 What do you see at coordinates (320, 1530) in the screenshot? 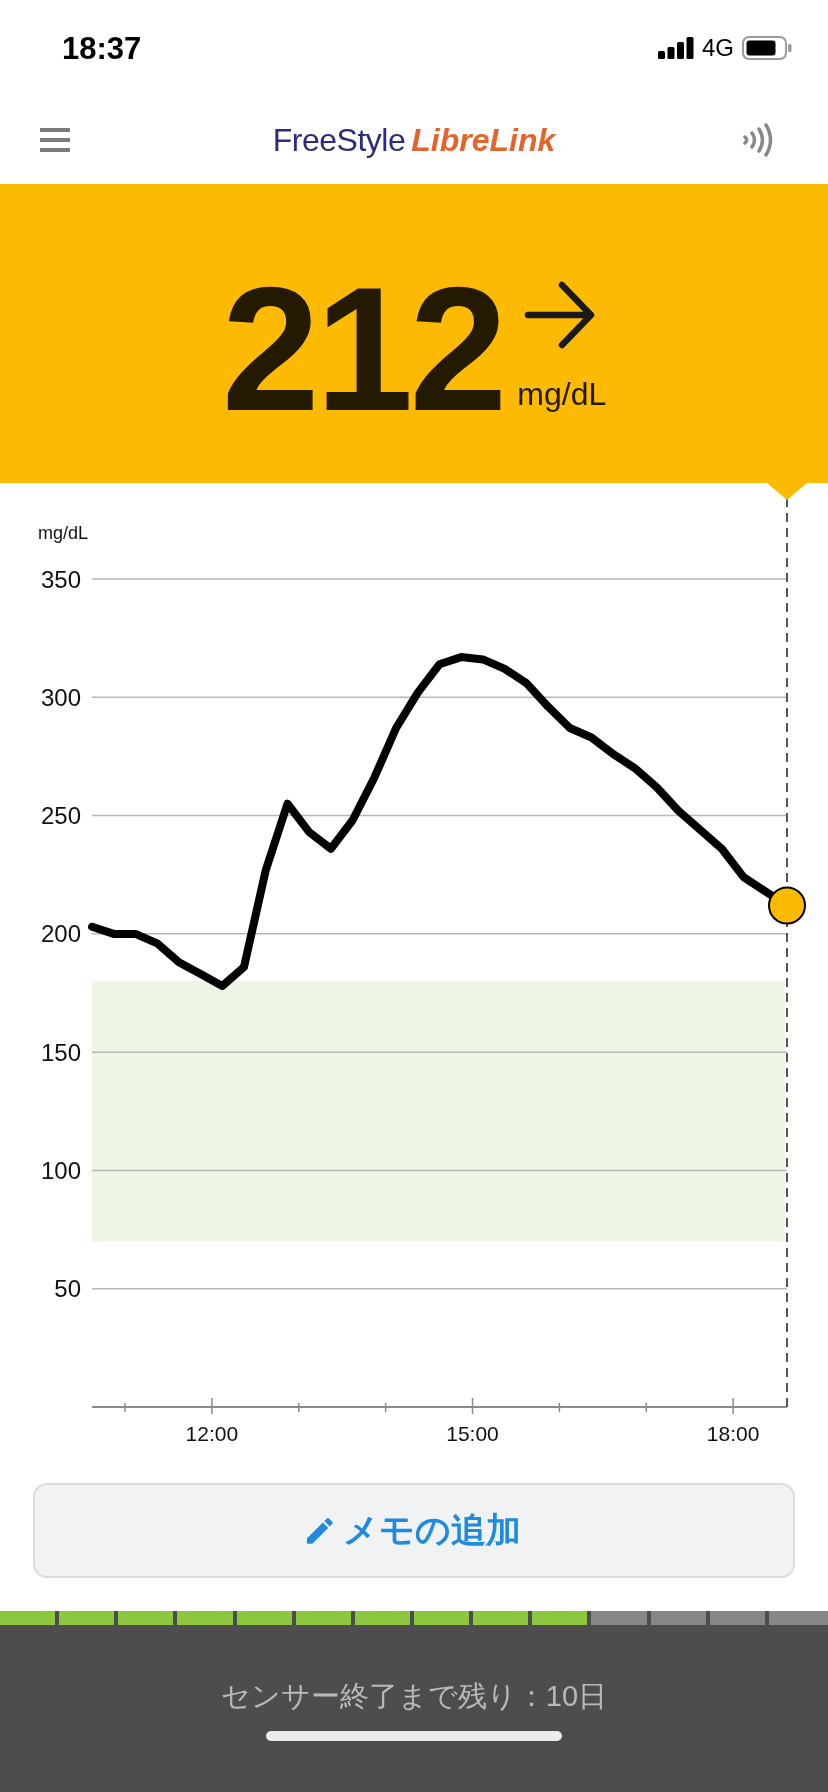
I see `pencil-icon` at bounding box center [320, 1530].